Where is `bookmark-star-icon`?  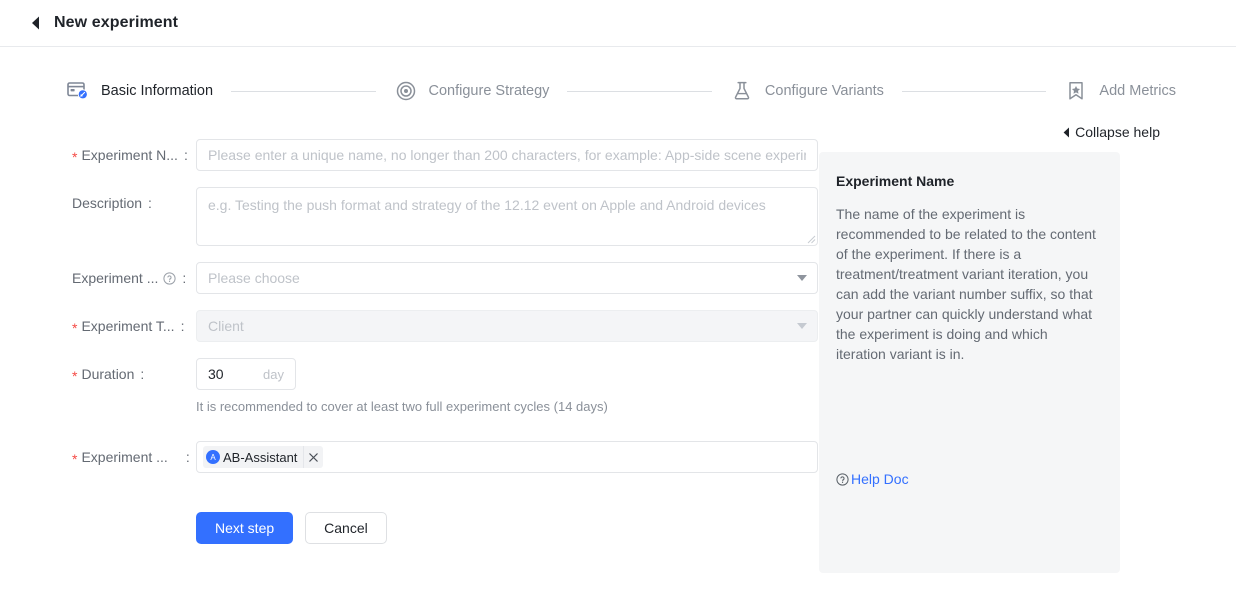 bookmark-star-icon is located at coordinates (1076, 91).